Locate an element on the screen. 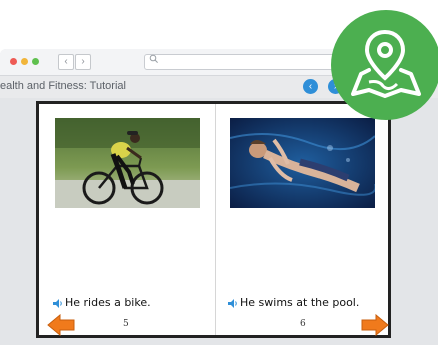 The image size is (438, 345). page-gutter is located at coordinates (215, 219).